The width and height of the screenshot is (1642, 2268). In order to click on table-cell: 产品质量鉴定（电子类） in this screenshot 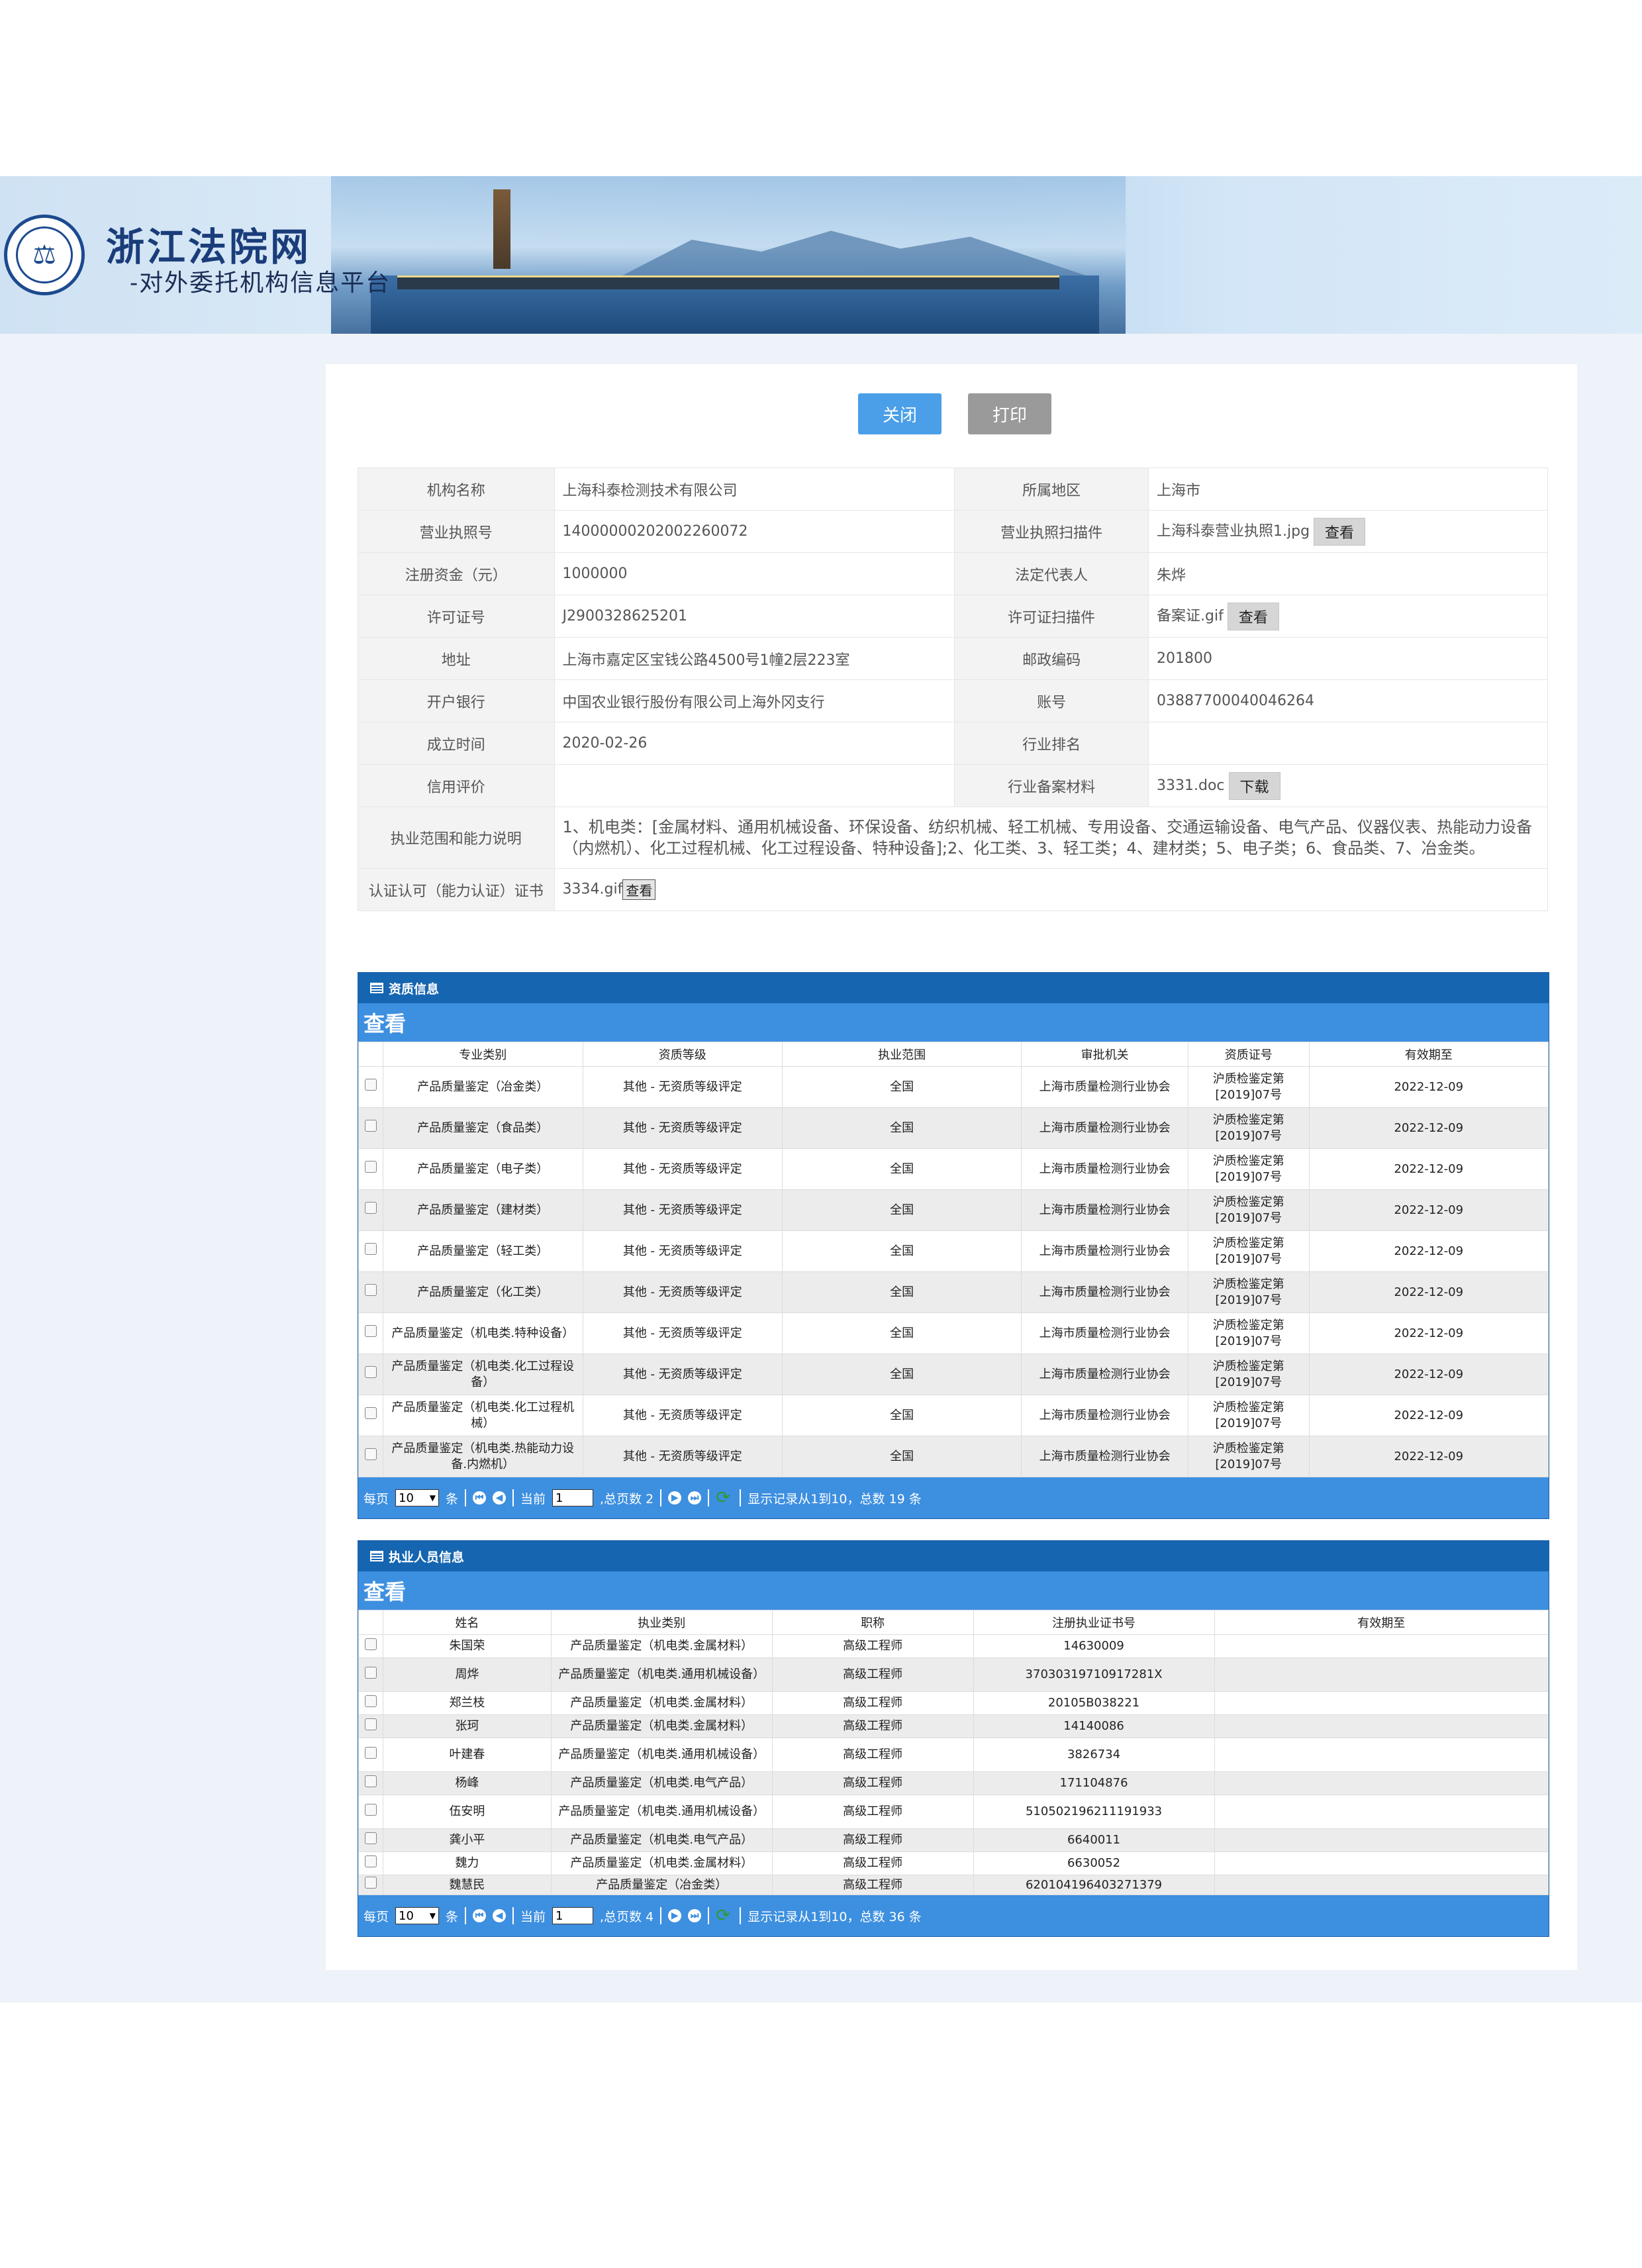, I will do `click(482, 1169)`.